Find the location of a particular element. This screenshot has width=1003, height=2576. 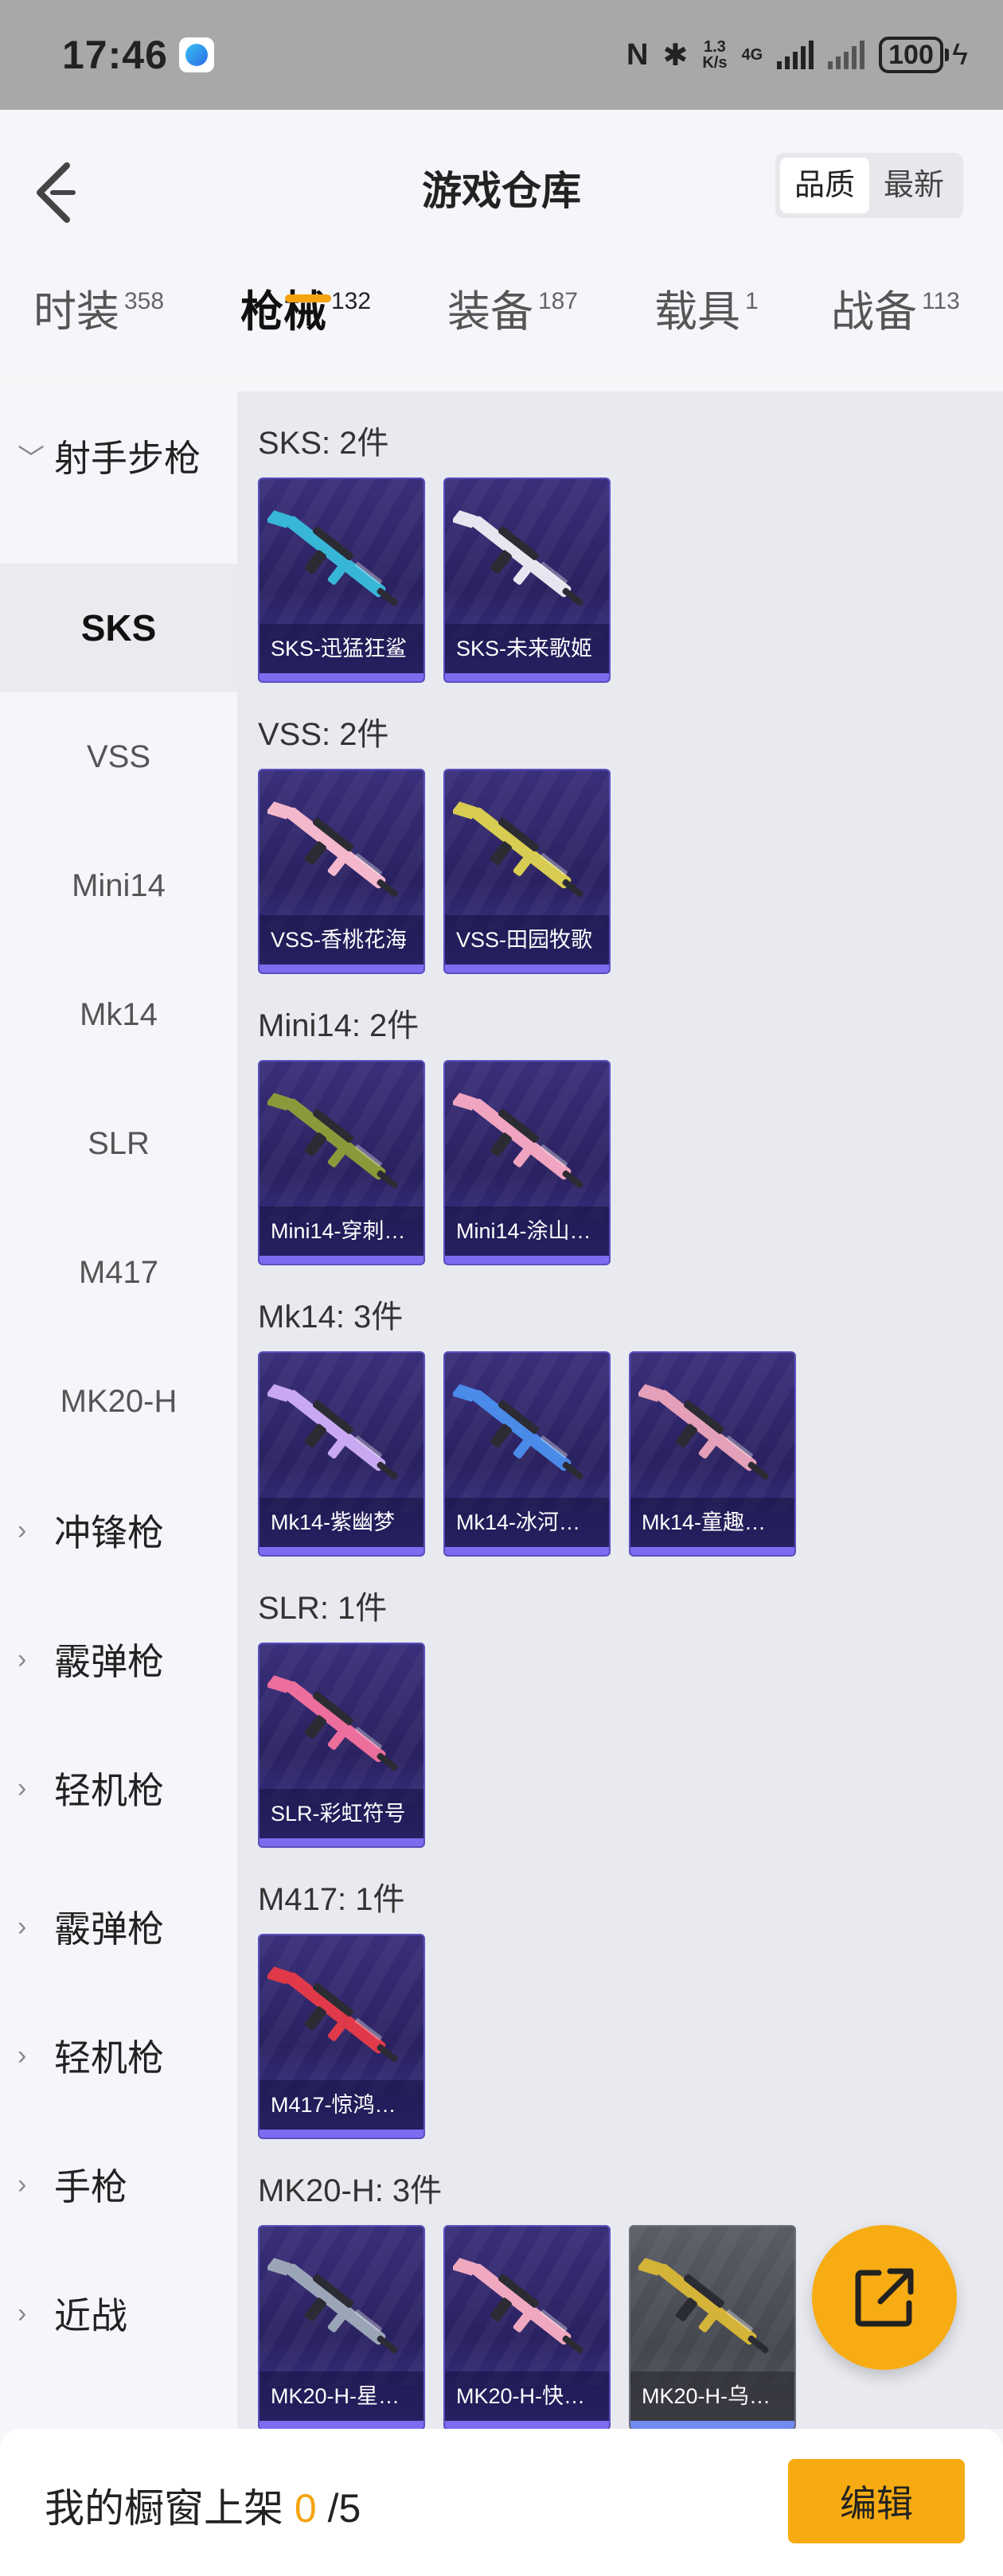

group-title-mk20h: MK20-H: 3件 is located at coordinates (350, 2190).